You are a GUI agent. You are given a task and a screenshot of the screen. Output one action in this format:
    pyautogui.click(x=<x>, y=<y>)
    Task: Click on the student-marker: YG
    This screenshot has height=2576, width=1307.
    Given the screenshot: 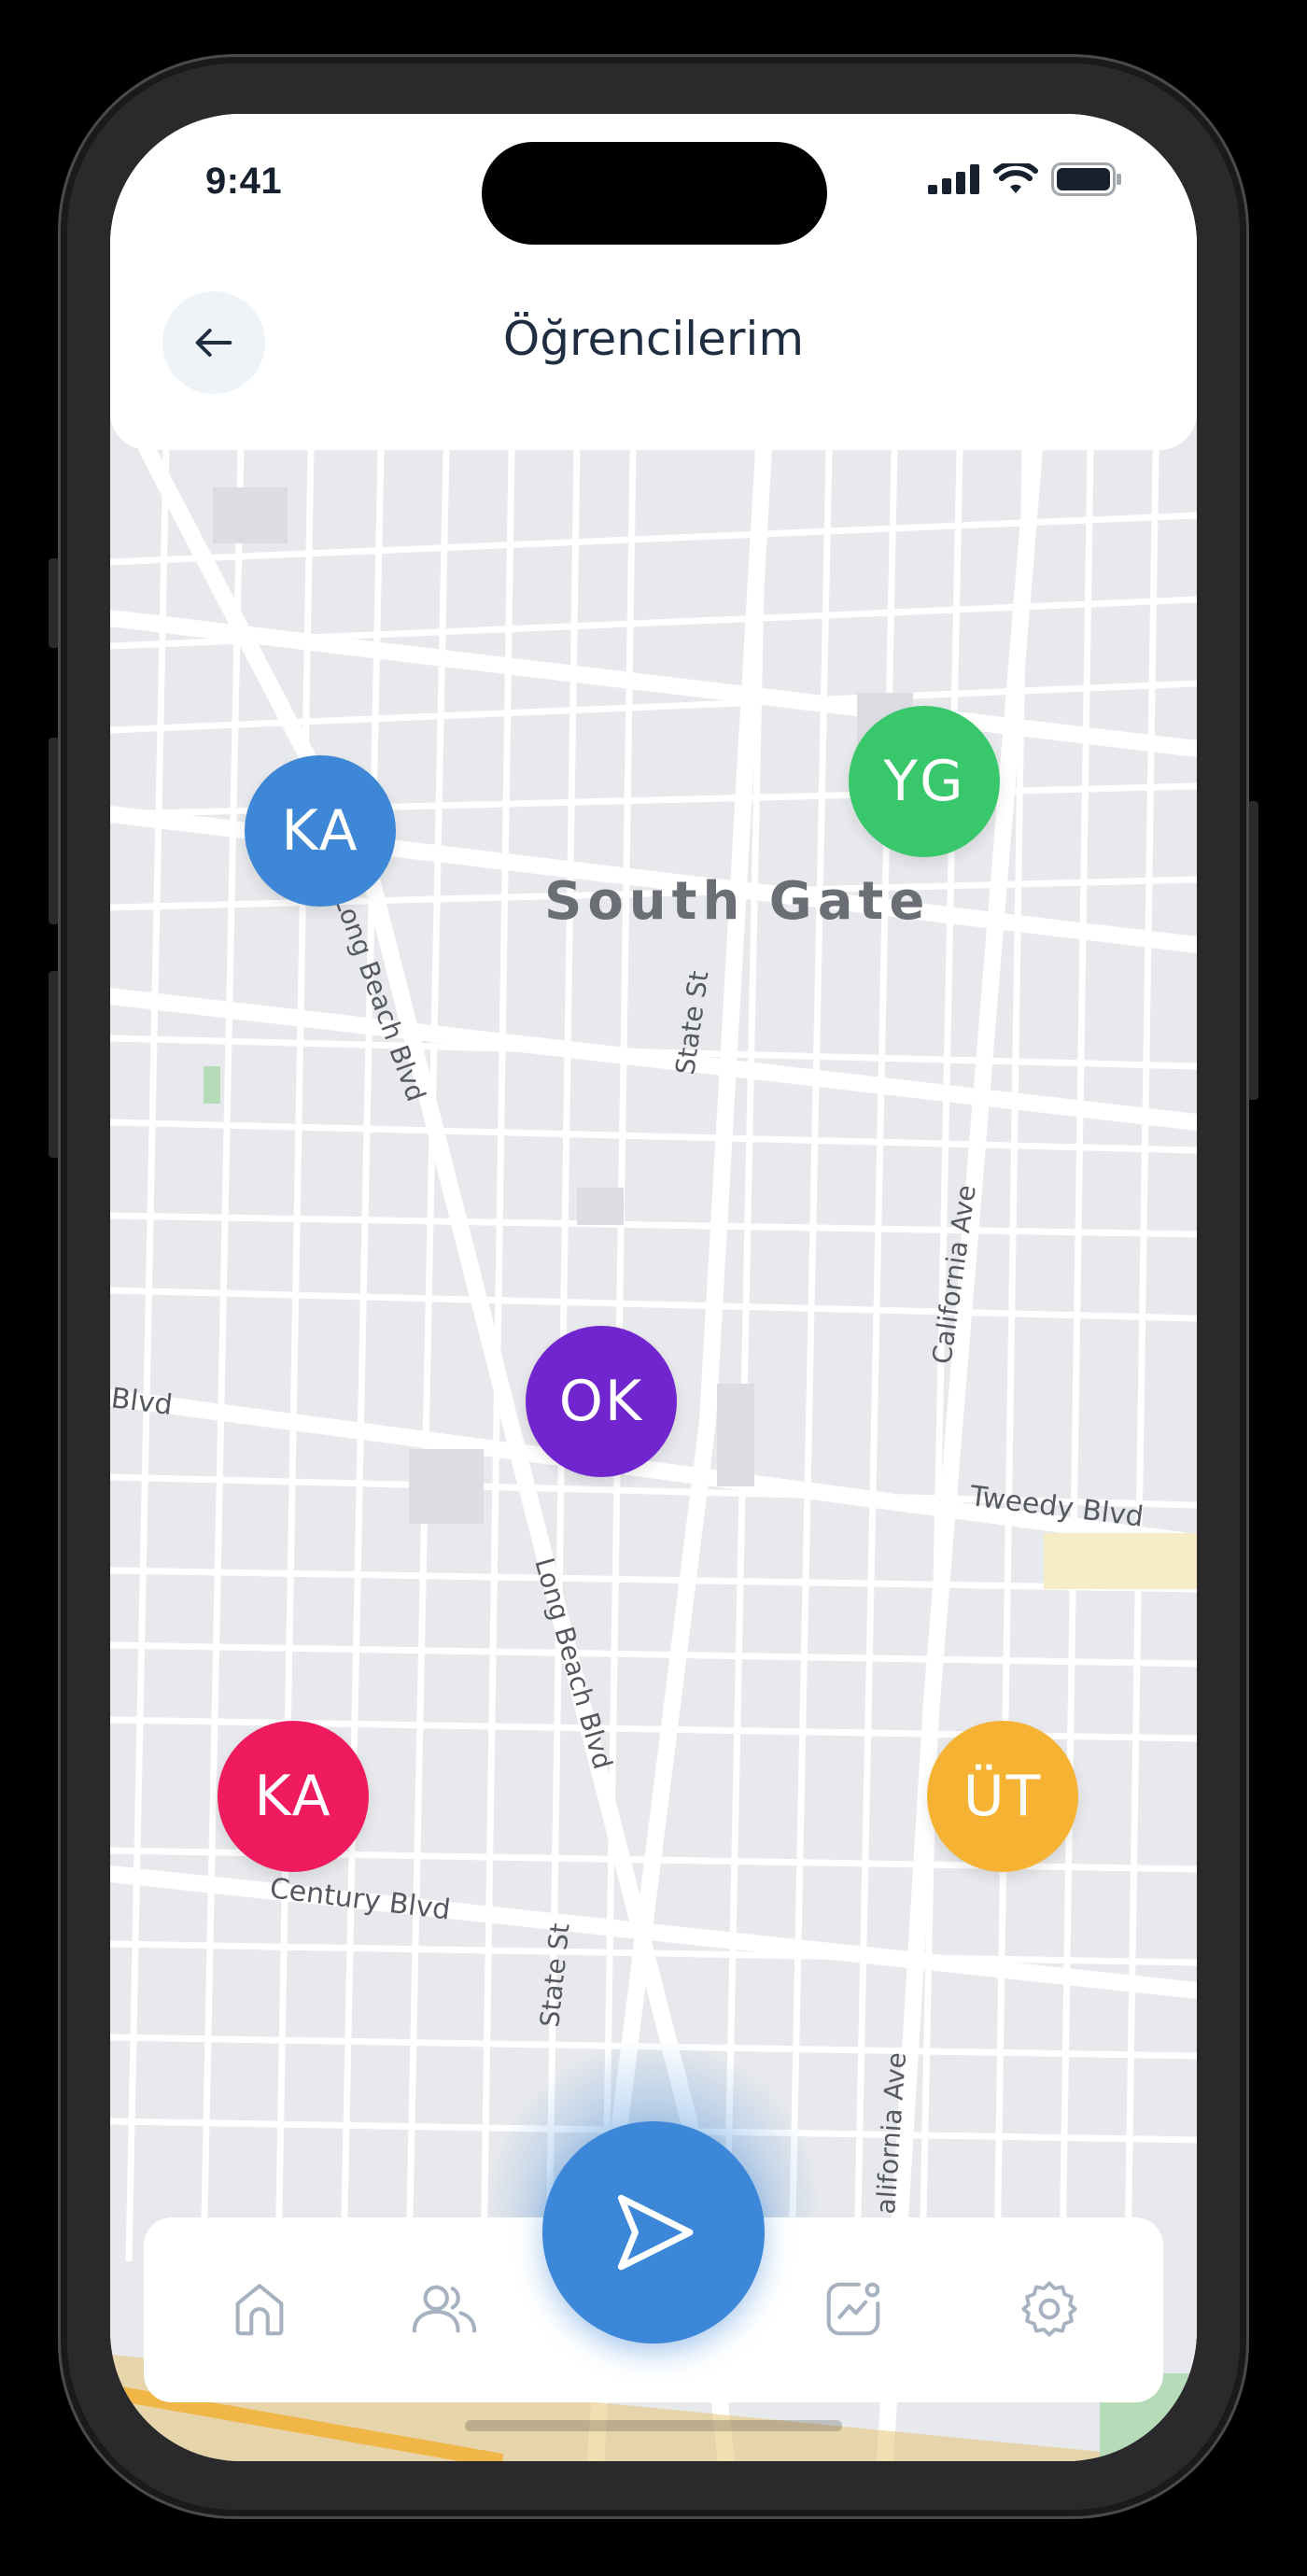 What is the action you would take?
    pyautogui.click(x=925, y=781)
    